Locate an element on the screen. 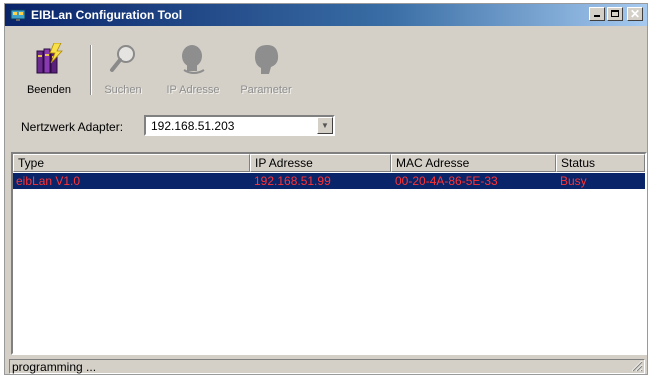 This screenshot has height=378, width=652. adapter-label: Nertzwerk Adapter: is located at coordinates (72, 127).